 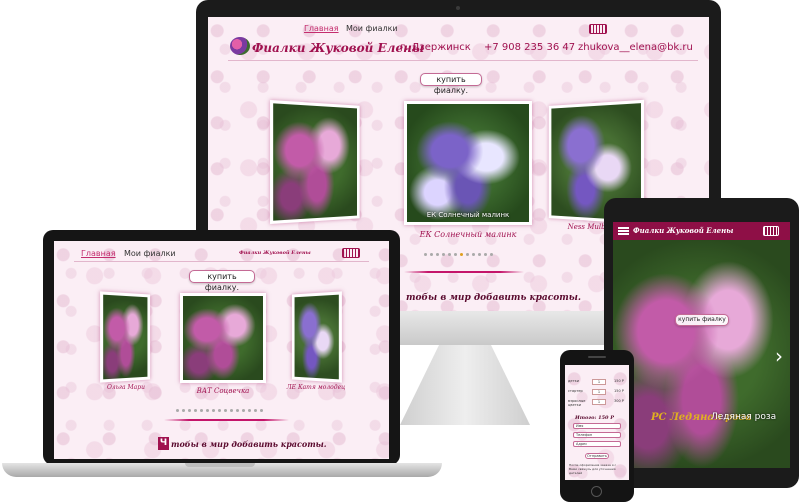 I want to click on email: zhukova__elena@bk.ru, so click(x=635, y=47).